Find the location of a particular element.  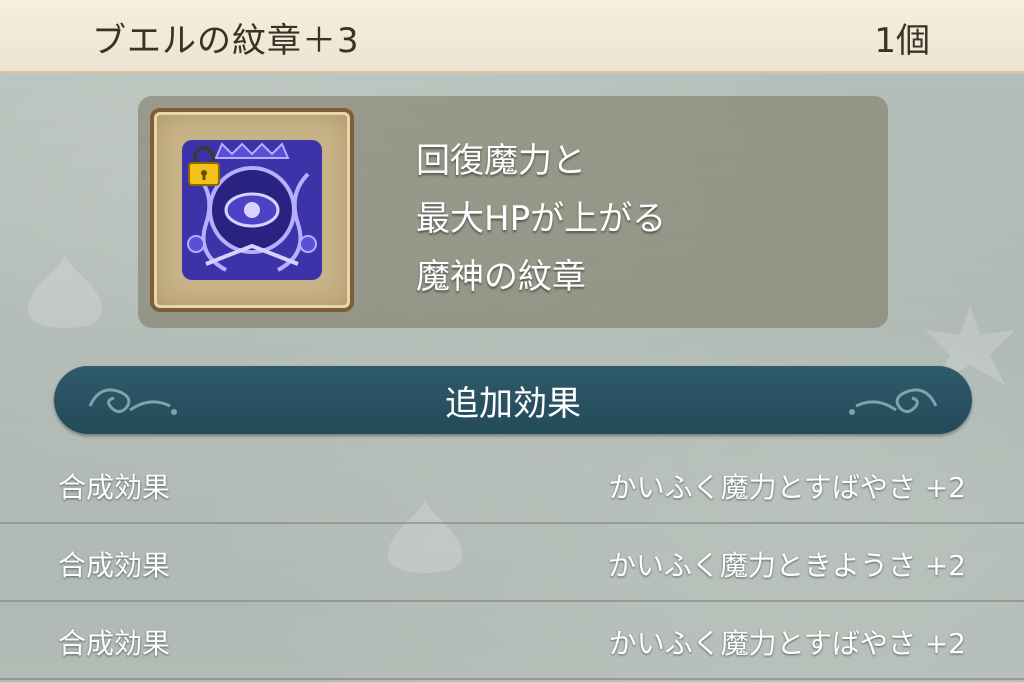

item-header: ブエルの紋章＋3 1個 is located at coordinates (512, 37).